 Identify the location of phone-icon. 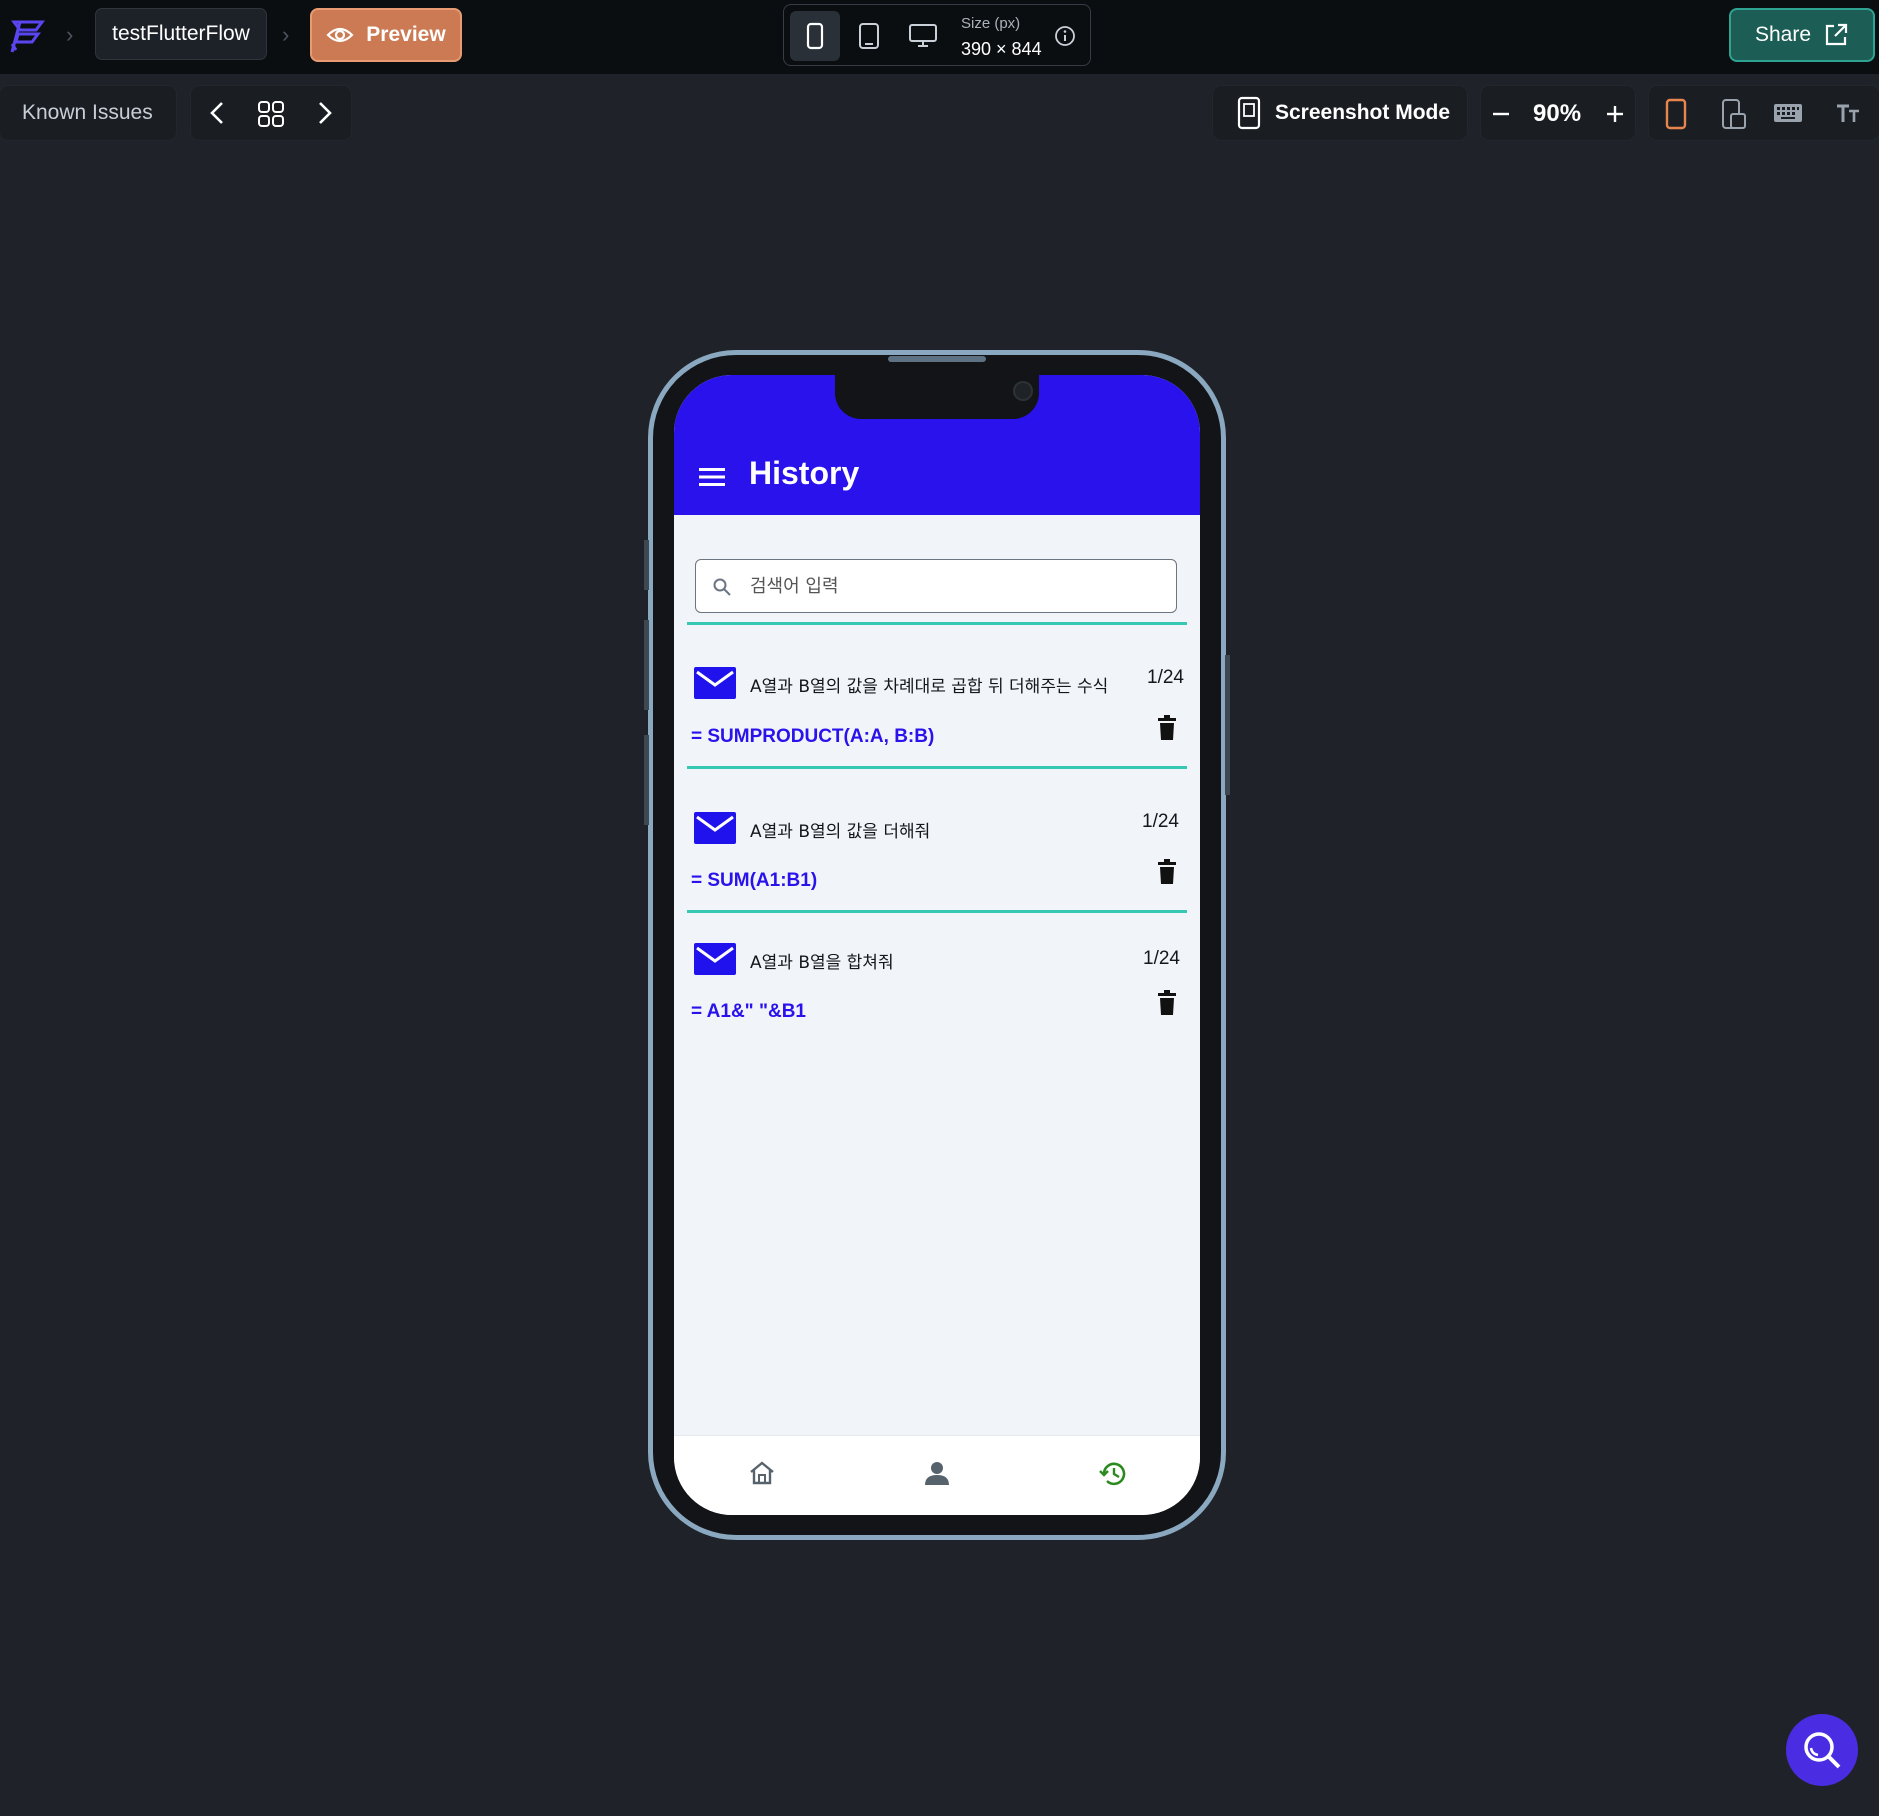
(815, 36).